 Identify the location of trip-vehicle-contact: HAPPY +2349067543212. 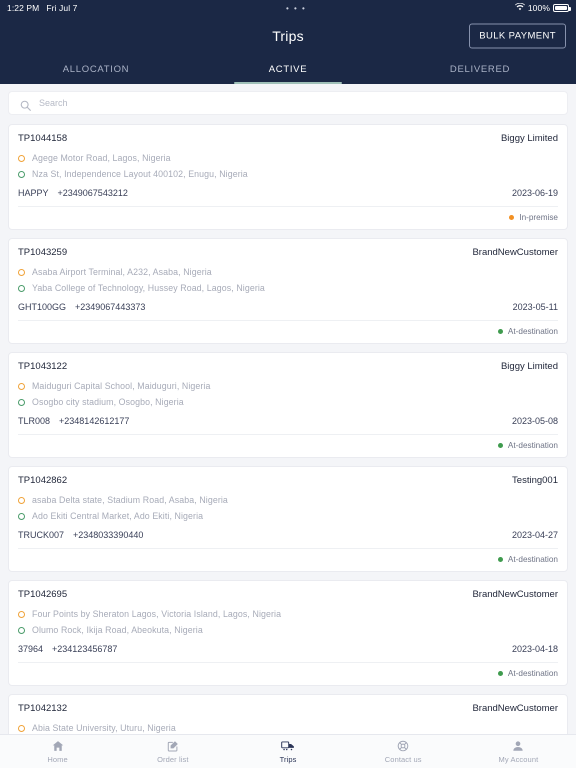
(73, 193).